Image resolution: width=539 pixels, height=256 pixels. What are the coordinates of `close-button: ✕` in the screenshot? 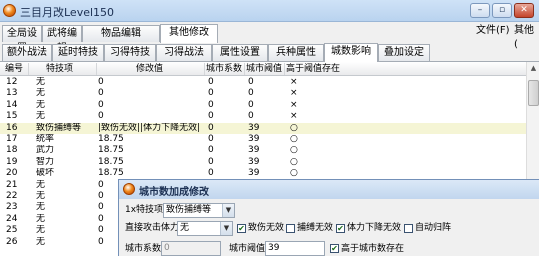 It's located at (524, 10).